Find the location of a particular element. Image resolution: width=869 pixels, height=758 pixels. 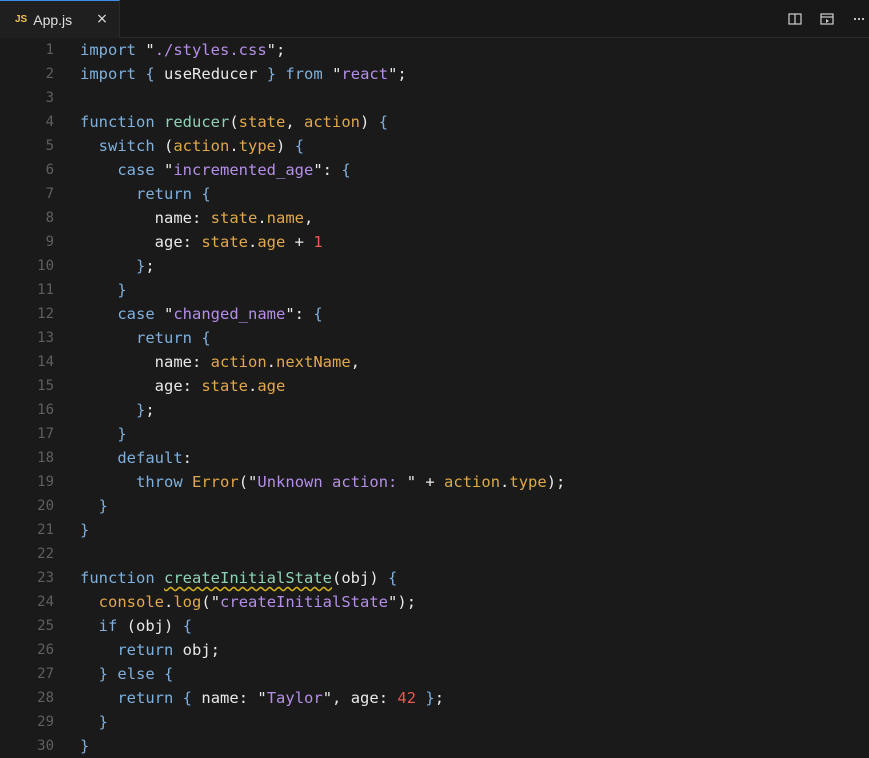

line-number: 9 is located at coordinates (49, 242).